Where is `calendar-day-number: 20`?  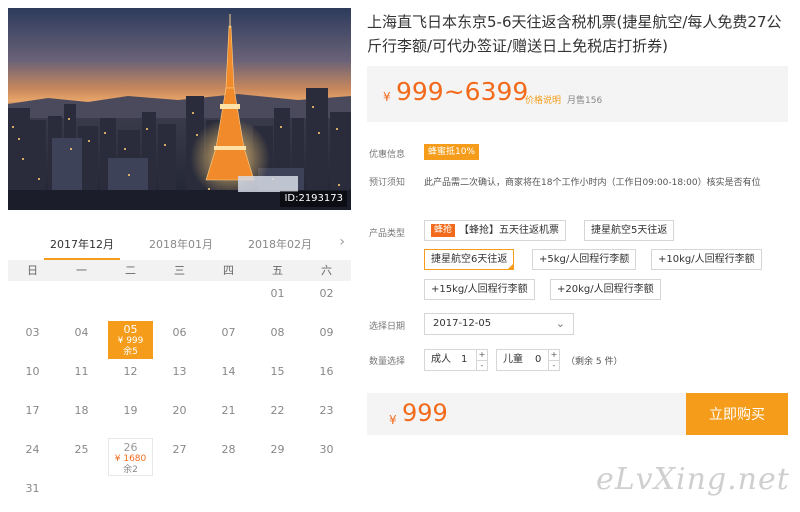 calendar-day-number: 20 is located at coordinates (179, 410).